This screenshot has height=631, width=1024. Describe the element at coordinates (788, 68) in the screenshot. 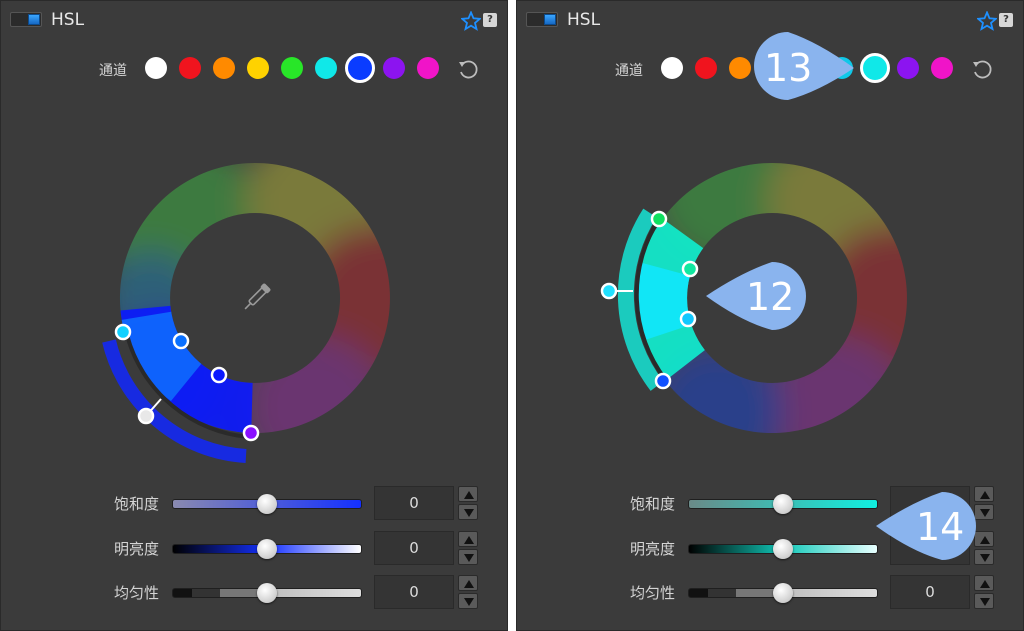

I see `callout-13-label: 13` at that location.